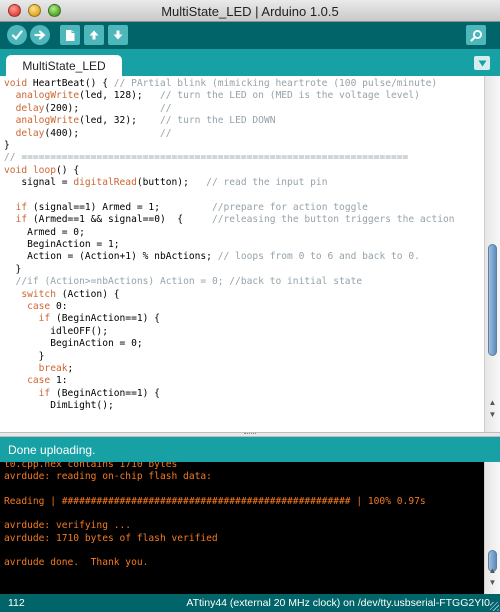 Image resolution: width=500 pixels, height=612 pixels. I want to click on triangle-down-icon, so click(482, 63).